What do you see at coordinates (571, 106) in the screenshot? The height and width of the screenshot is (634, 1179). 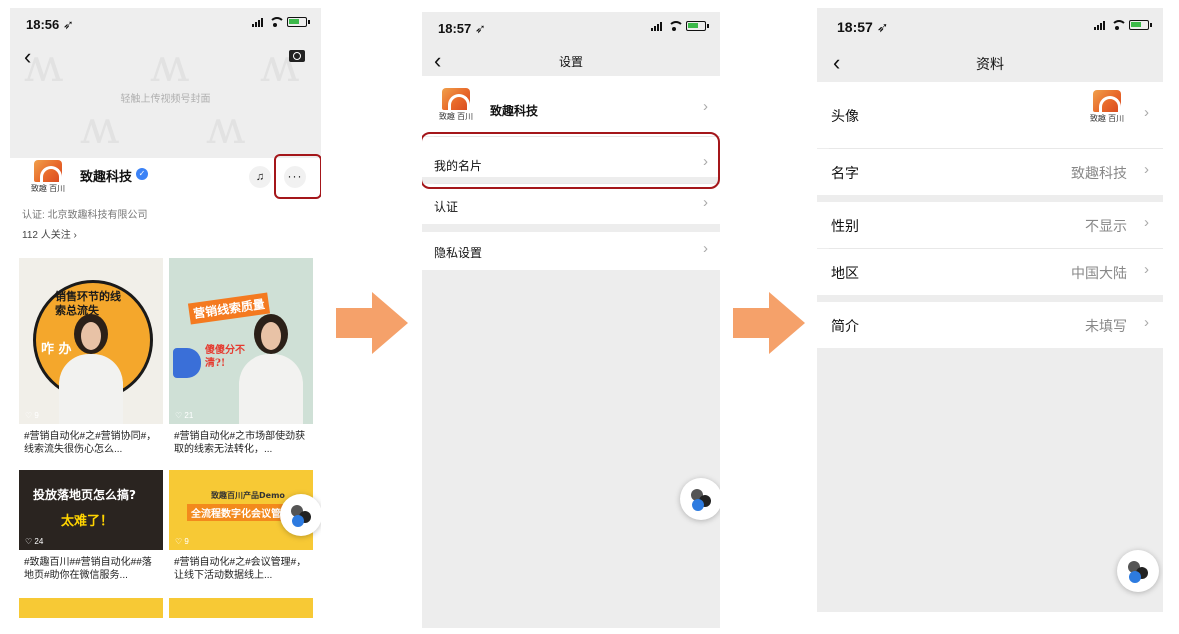 I see `account-row: 致趣 百川 致趣科技 ›` at bounding box center [571, 106].